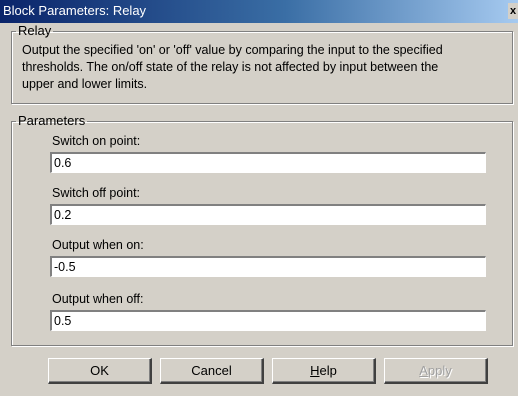 This screenshot has height=396, width=518. I want to click on help-label-rest: elp, so click(328, 370).